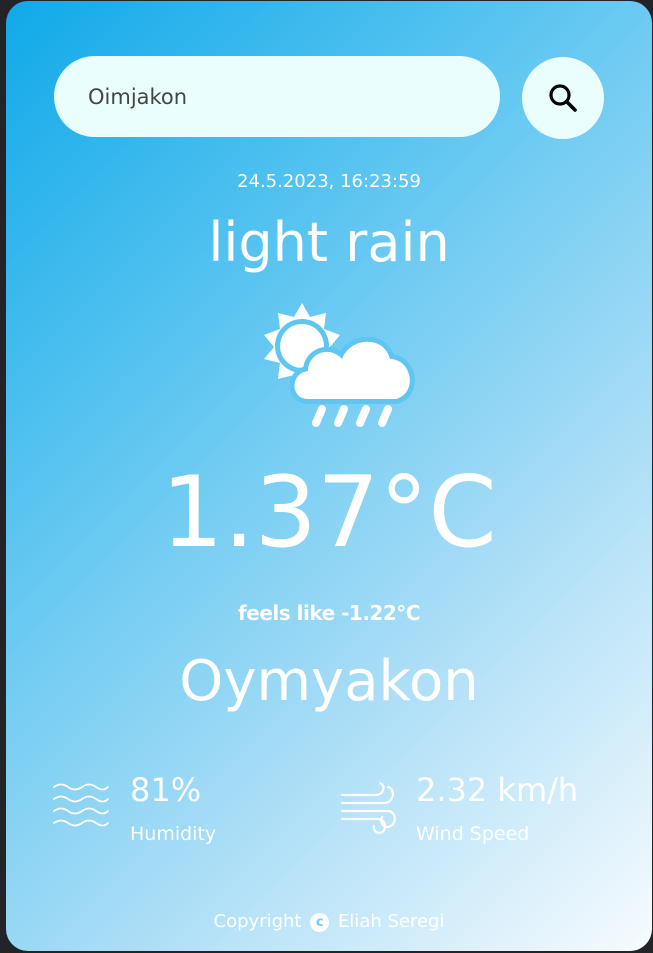  I want to click on search-button, so click(563, 98).